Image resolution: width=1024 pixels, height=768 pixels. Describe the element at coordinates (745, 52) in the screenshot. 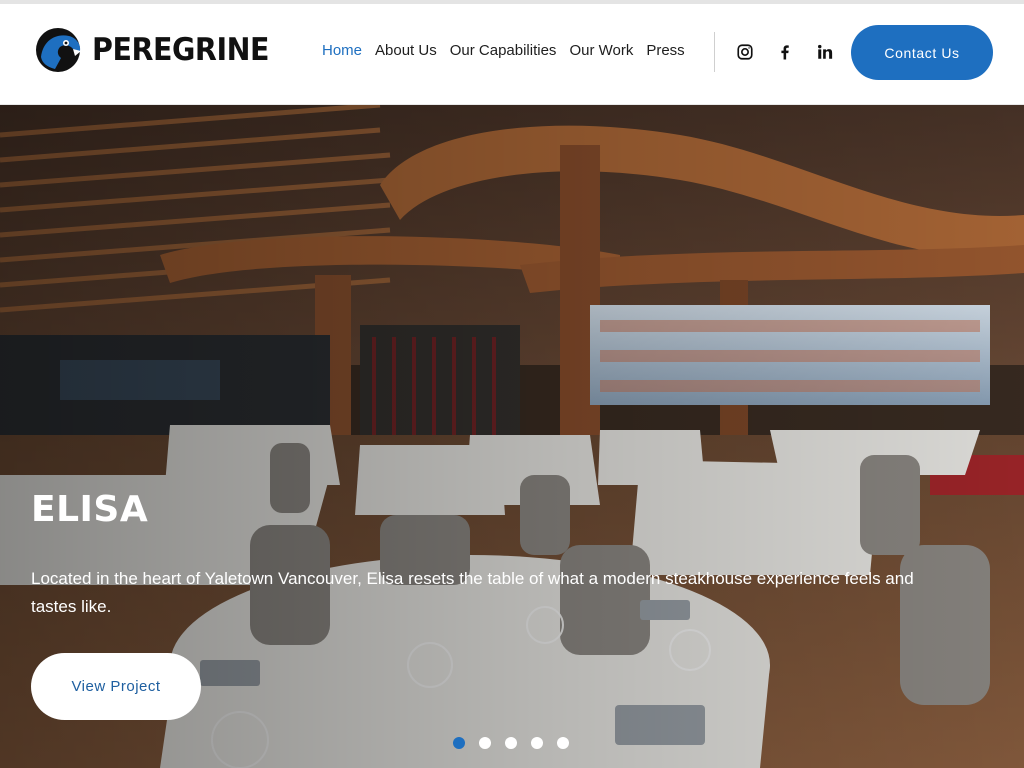

I see `instagram-icon` at that location.